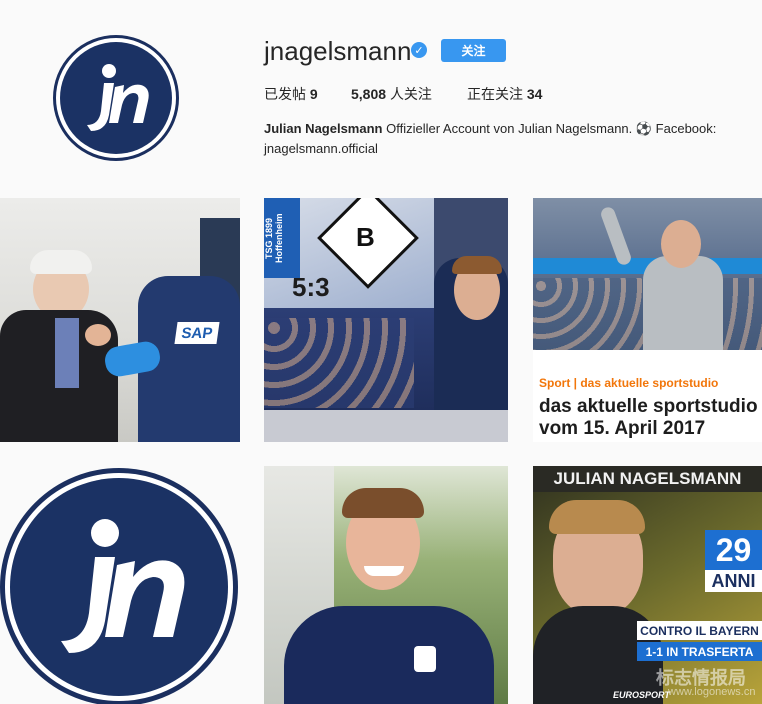  Describe the element at coordinates (712, 692) in the screenshot. I see `watermark-url: www.logonews.cn` at that location.